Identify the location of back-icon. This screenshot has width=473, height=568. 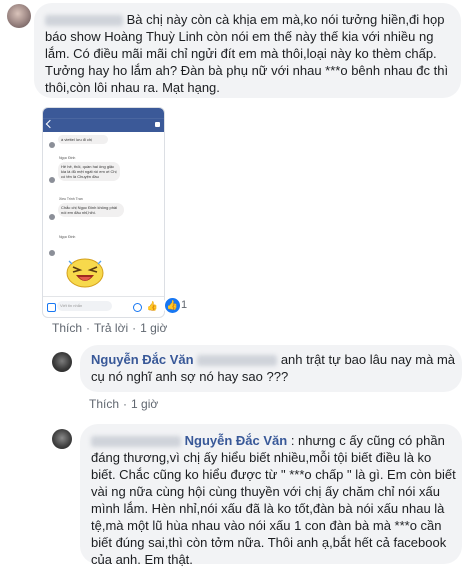
(50, 124).